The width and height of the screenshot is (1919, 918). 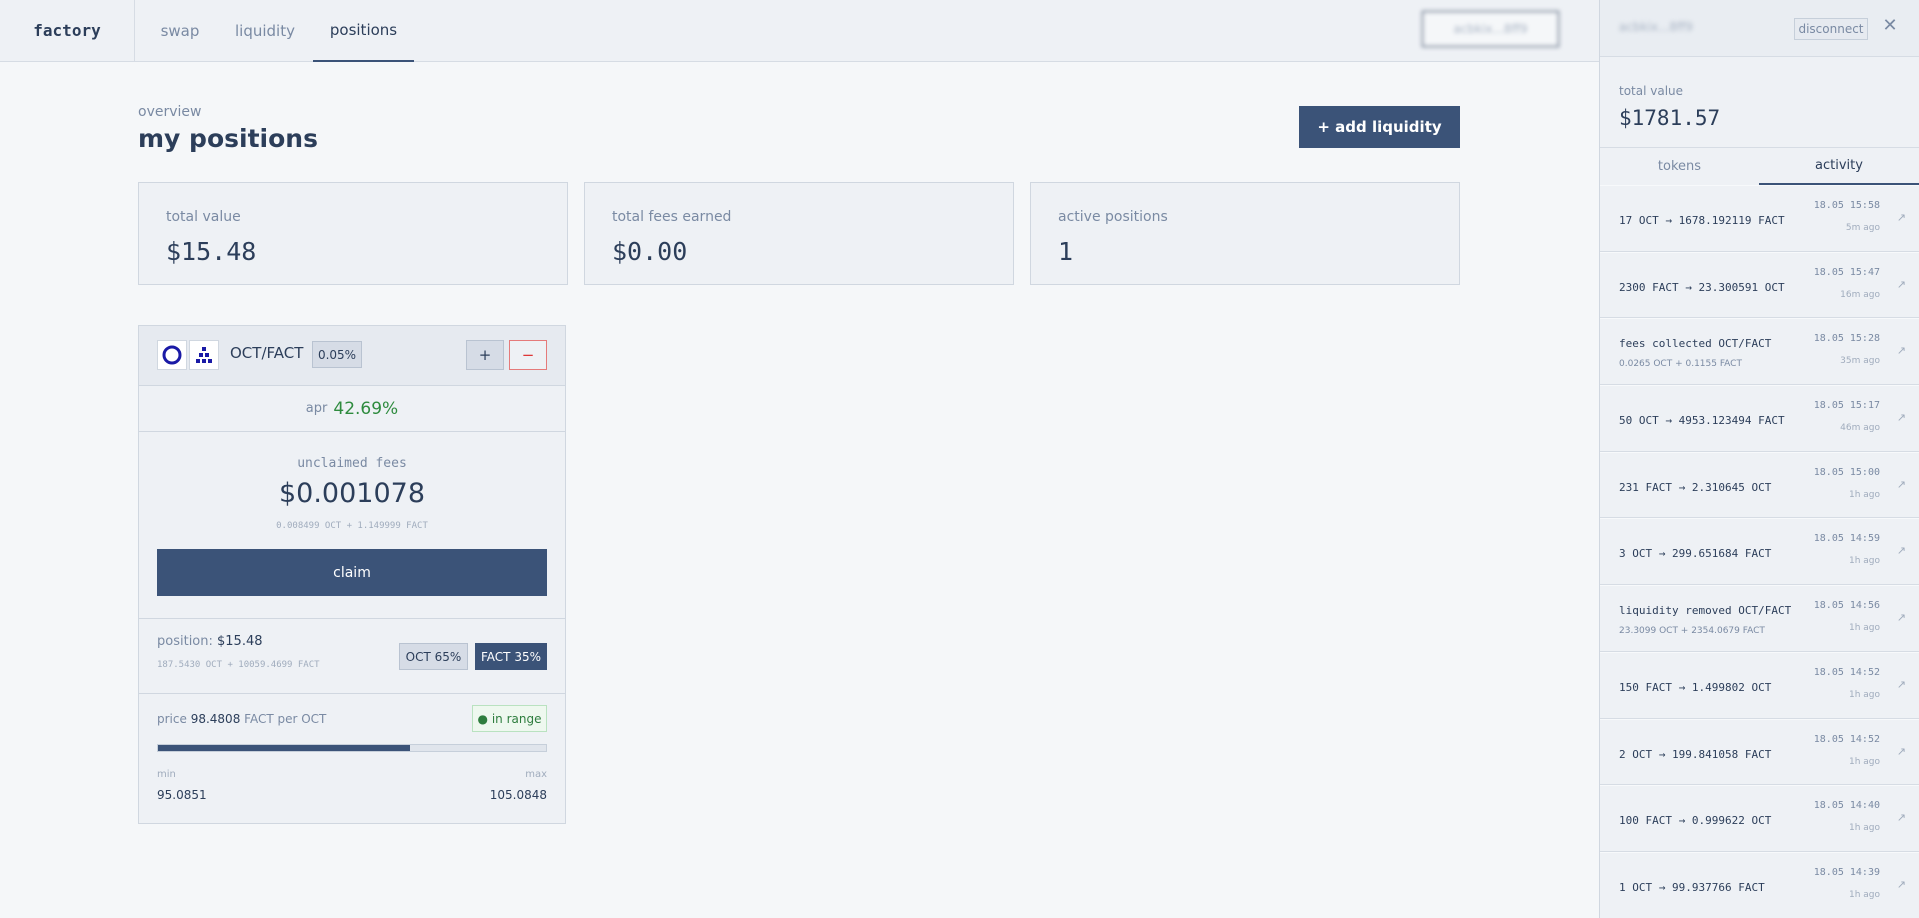 What do you see at coordinates (215, 719) in the screenshot?
I see `price-value: 98.4808` at bounding box center [215, 719].